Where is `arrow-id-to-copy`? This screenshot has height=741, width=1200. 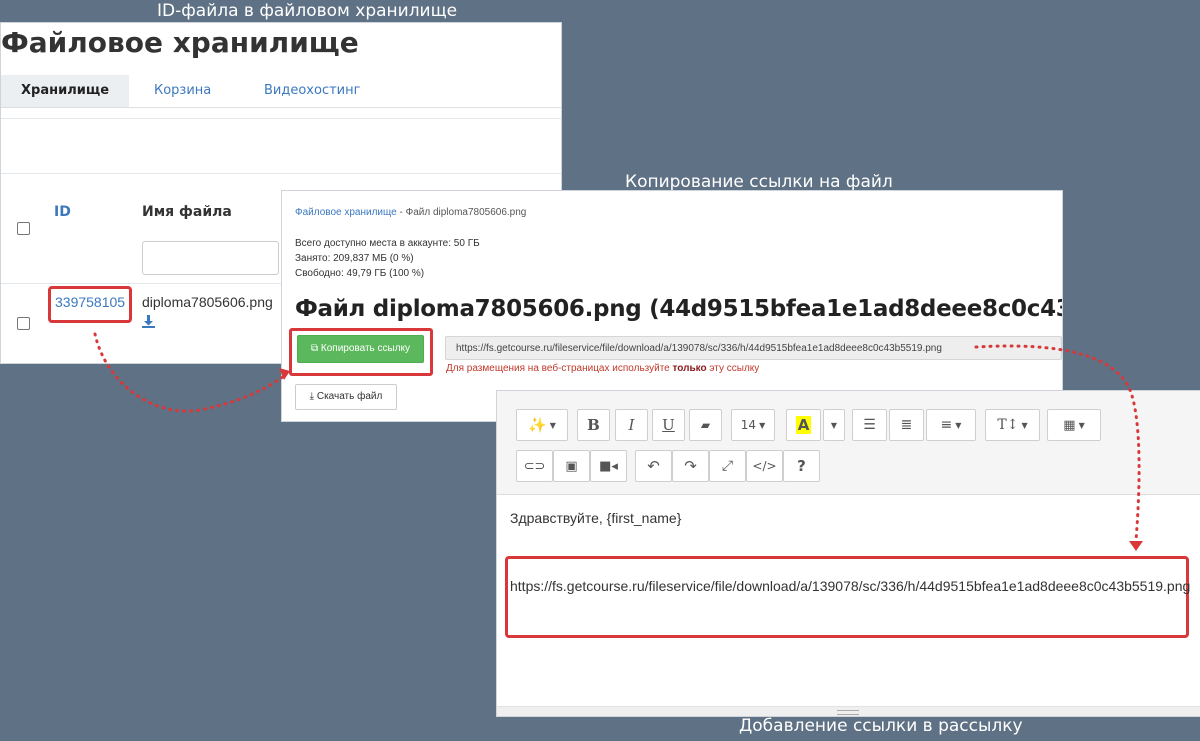 arrow-id-to-copy is located at coordinates (191, 372).